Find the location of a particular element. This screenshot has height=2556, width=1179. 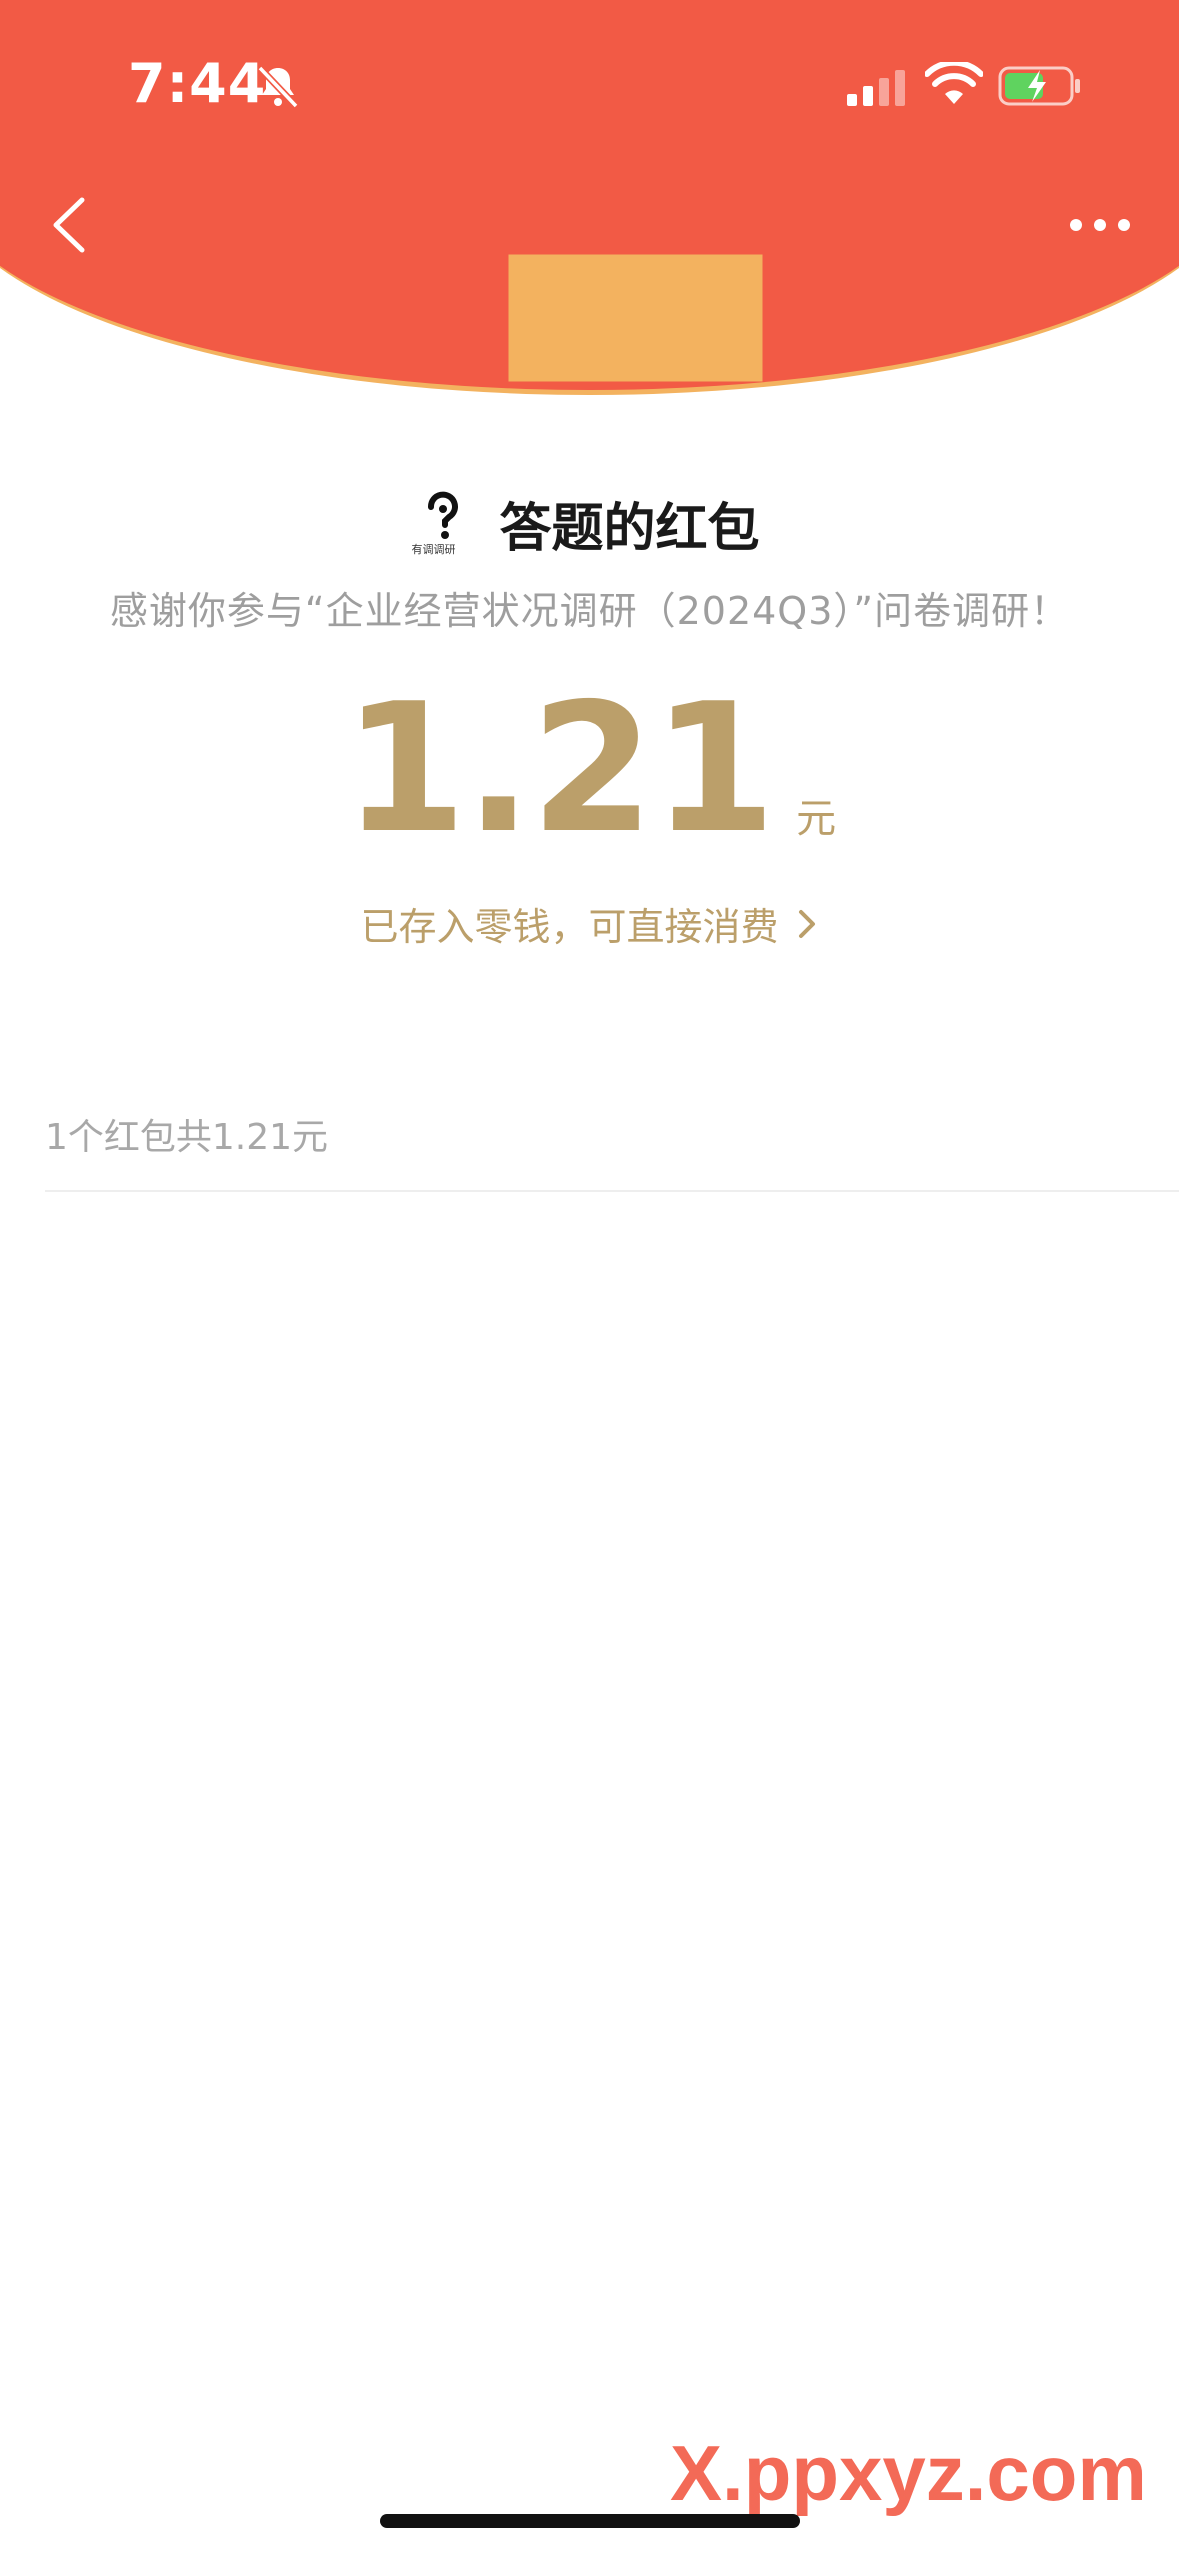

bell-muted-icon is located at coordinates (278, 87).